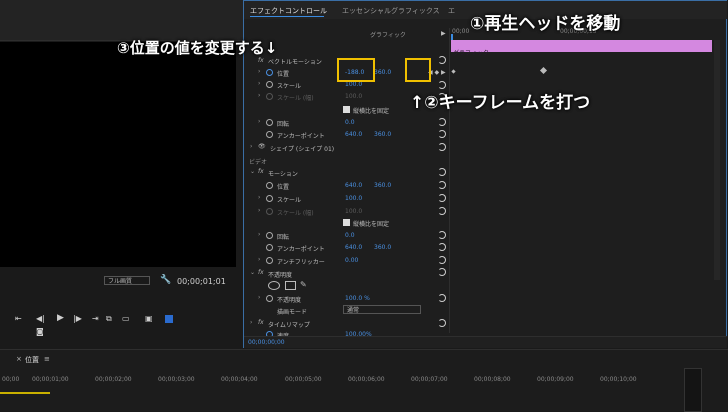 The width and height of the screenshot is (728, 412). Describe the element at coordinates (693, 390) in the screenshot. I see `audio-meter` at that location.